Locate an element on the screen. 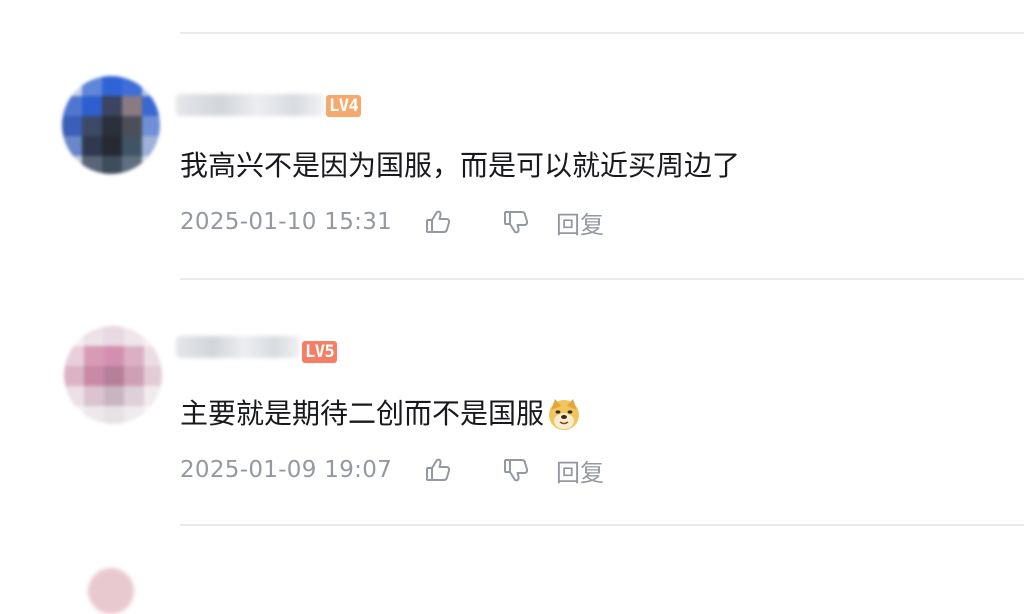 Image resolution: width=1024 pixels, height=614 pixels. level-badge: LV5 is located at coordinates (320, 352).